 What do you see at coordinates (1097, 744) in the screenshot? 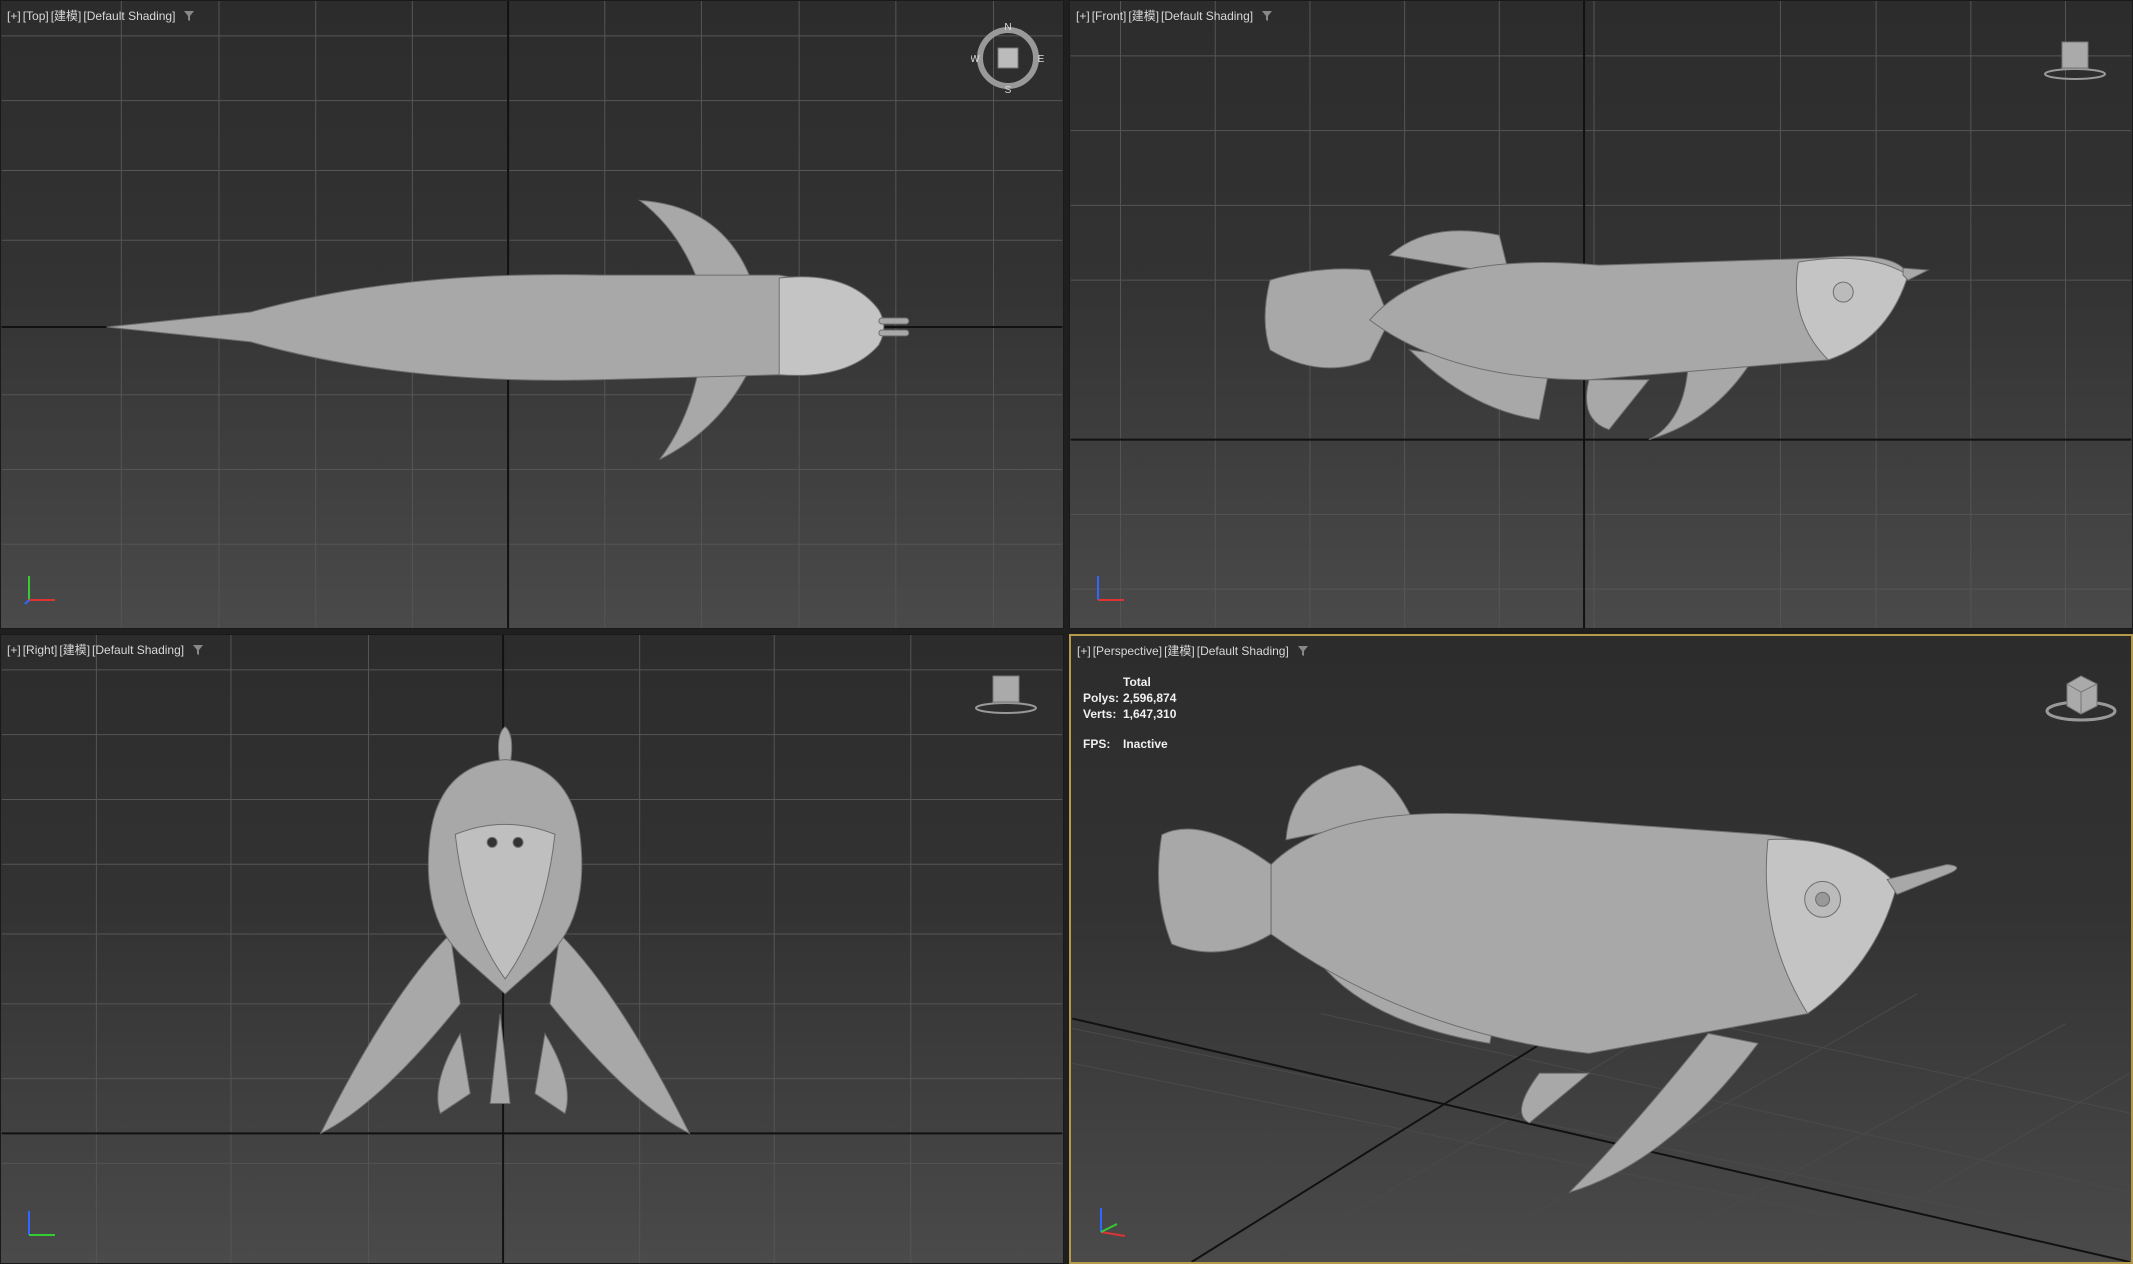
I see `stats-fps-label: FPS:` at bounding box center [1097, 744].